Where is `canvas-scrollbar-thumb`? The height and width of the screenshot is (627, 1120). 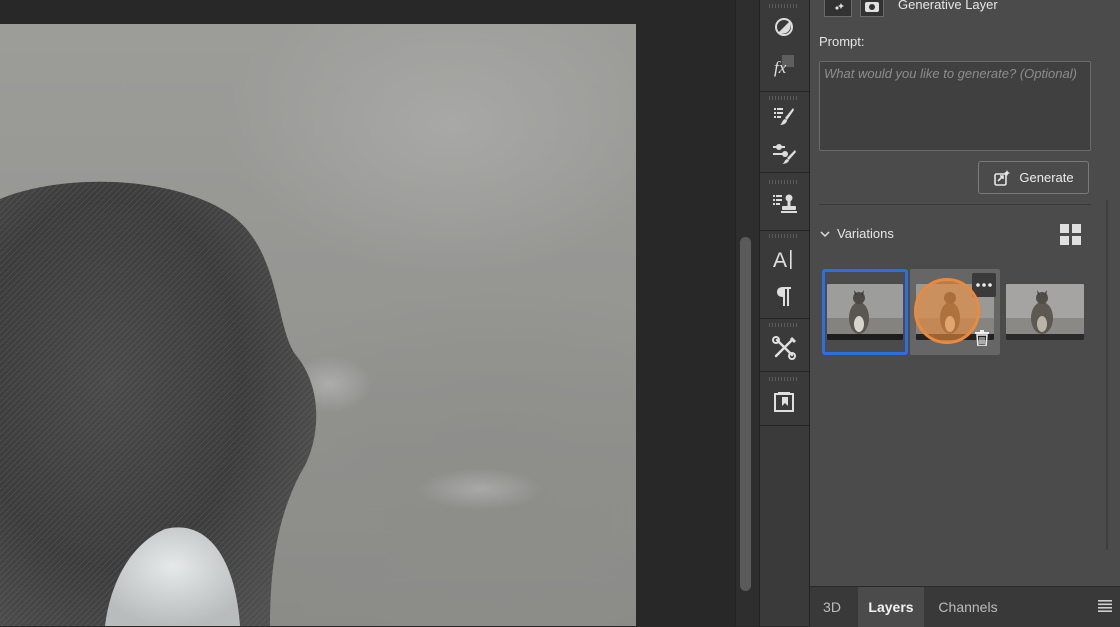
canvas-scrollbar-thumb is located at coordinates (745, 414).